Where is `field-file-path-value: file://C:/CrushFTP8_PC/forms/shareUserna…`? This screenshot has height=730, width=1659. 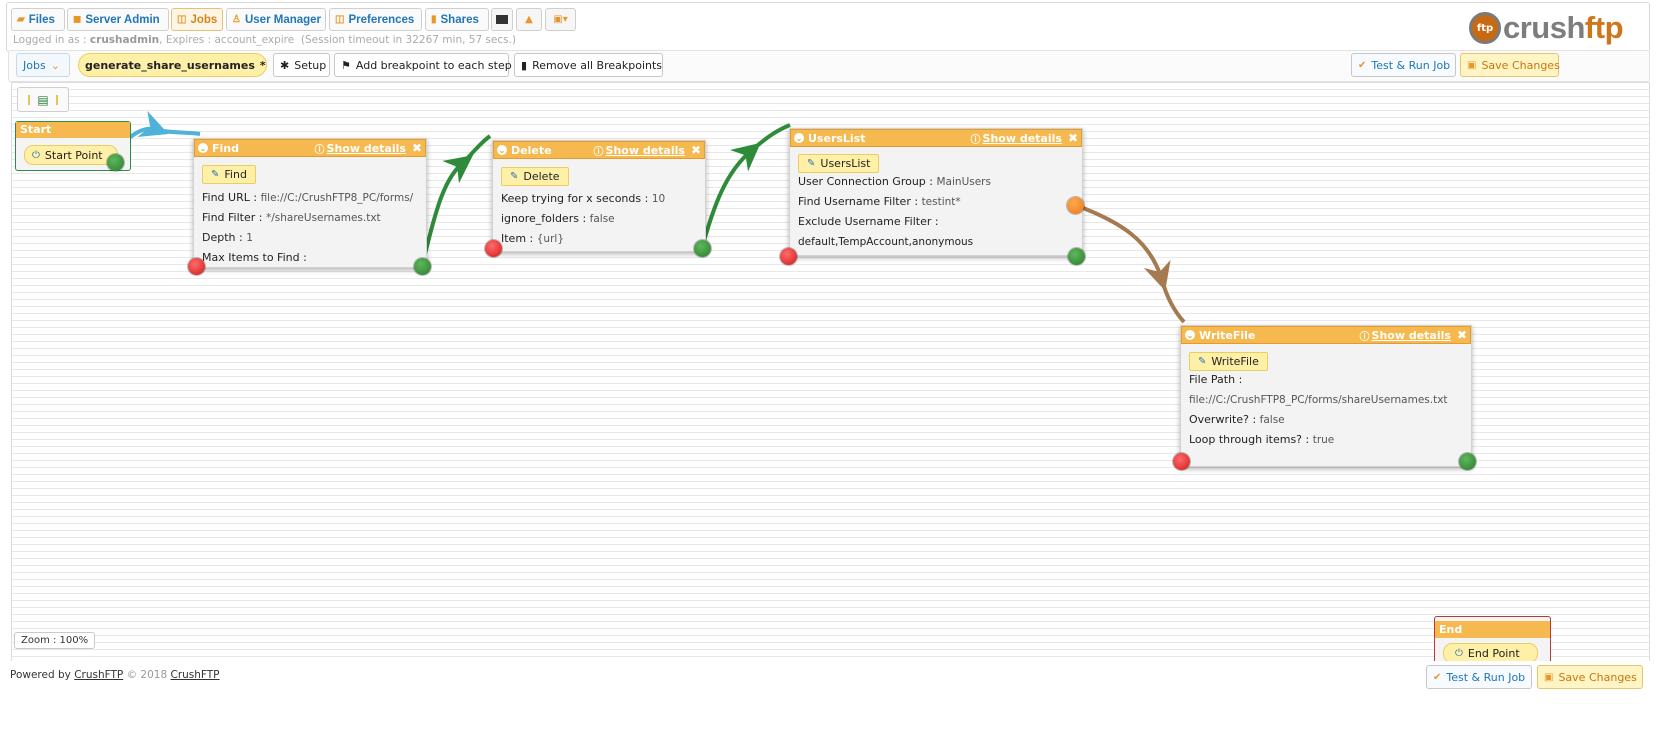 field-file-path-value: file://C:/CrushFTP8_PC/forms/shareUserna… is located at coordinates (1318, 400).